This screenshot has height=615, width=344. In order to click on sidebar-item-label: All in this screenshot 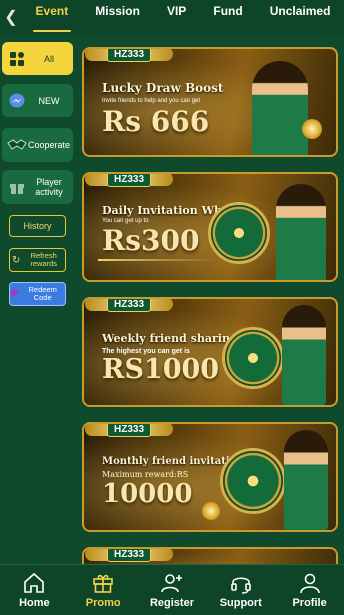, I will do `click(48, 58)`.